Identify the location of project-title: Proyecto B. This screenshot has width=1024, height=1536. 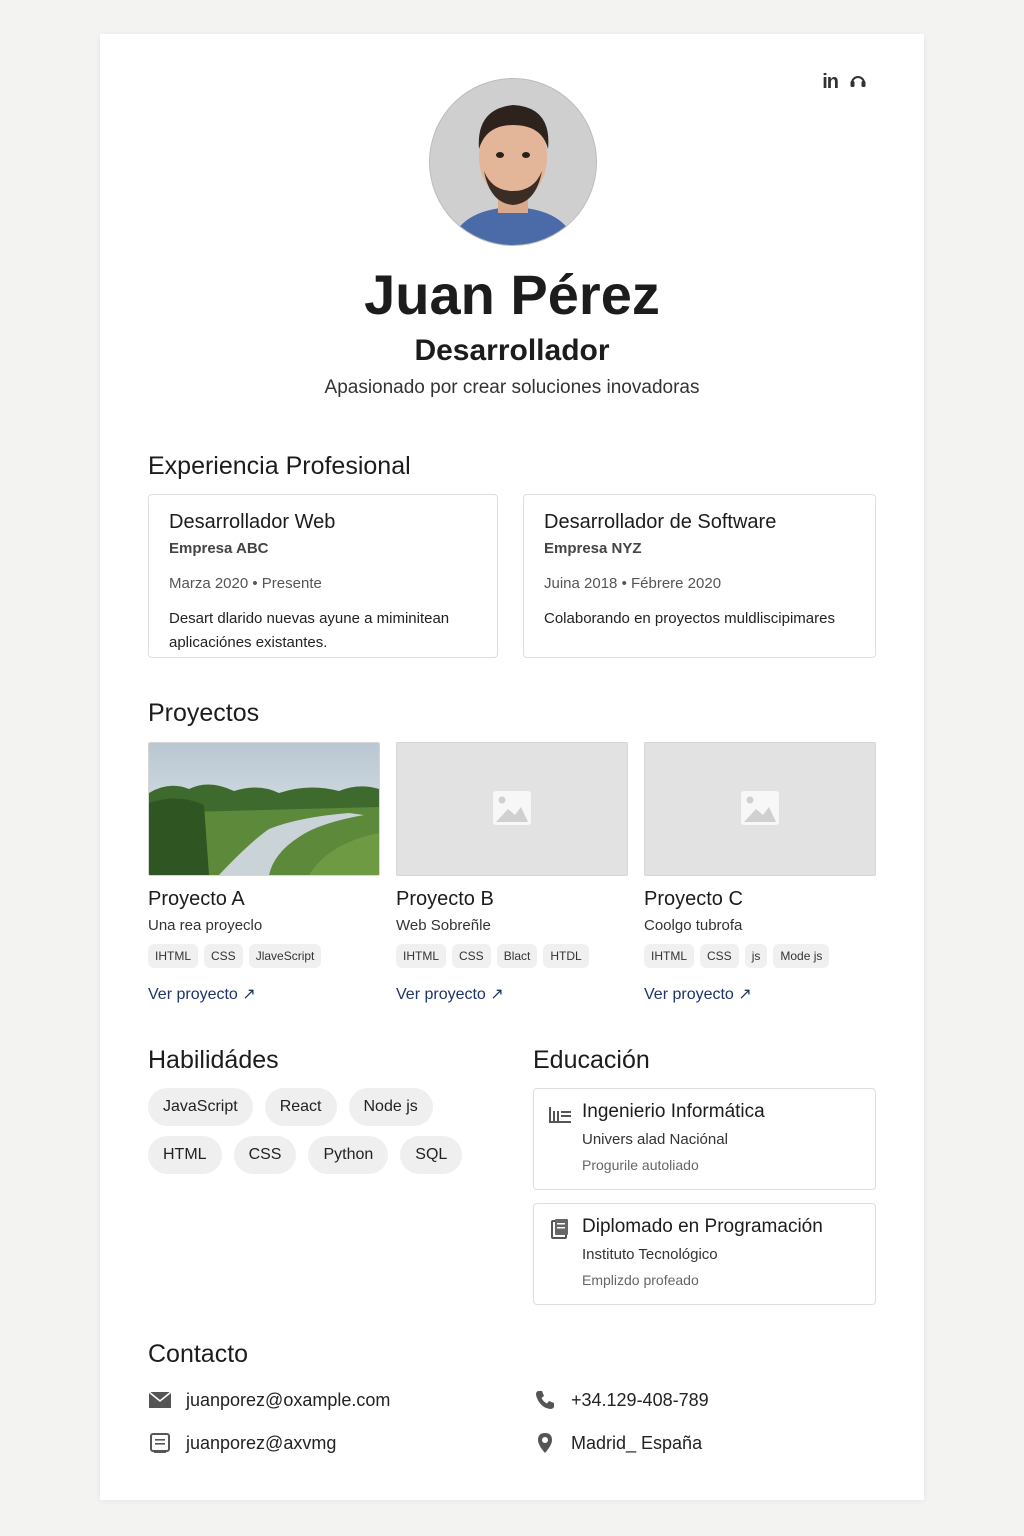
(445, 899).